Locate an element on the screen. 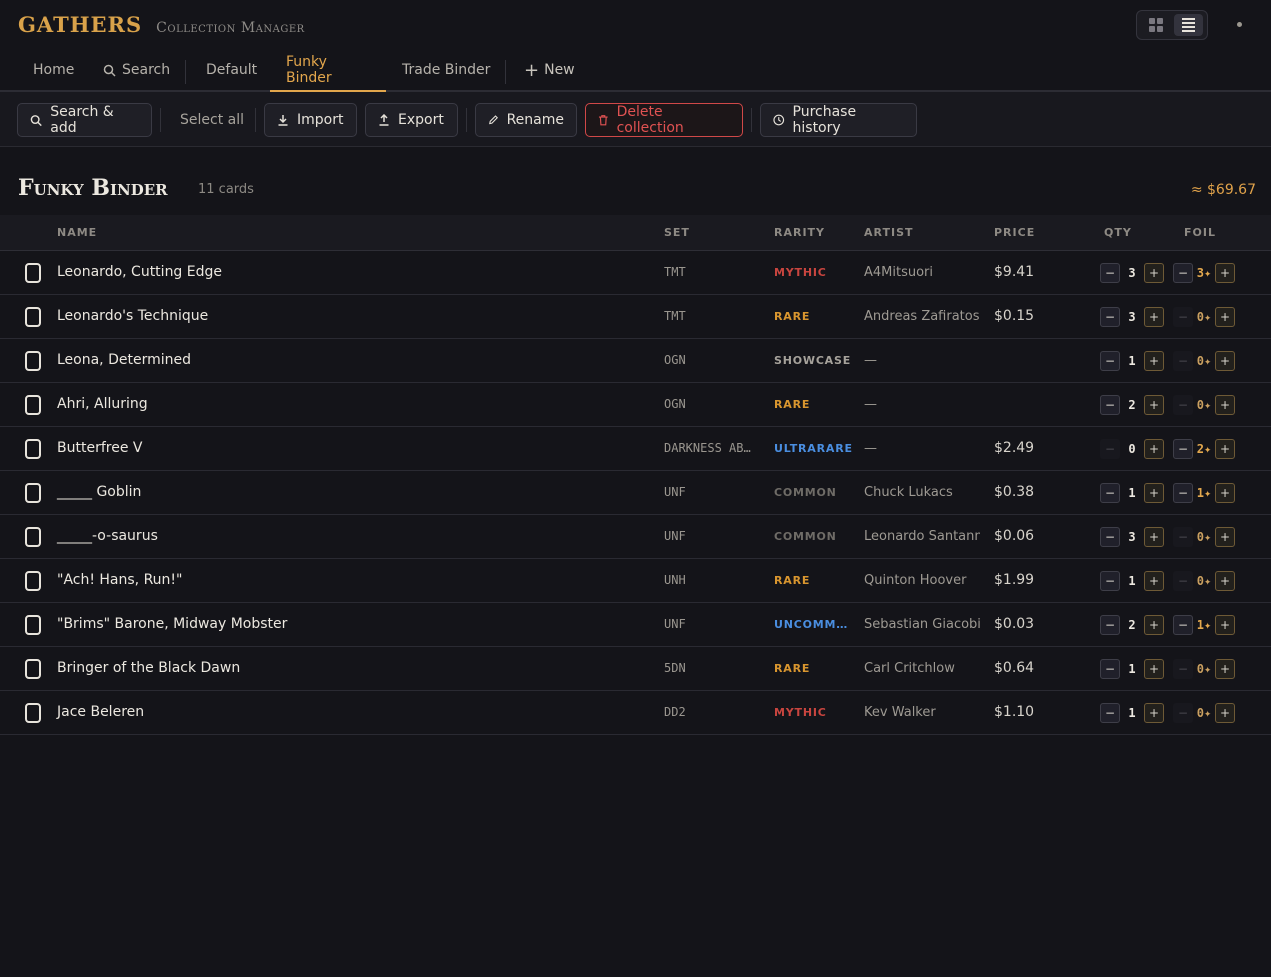  brand: GATHERS Collection Manager is located at coordinates (161, 24).